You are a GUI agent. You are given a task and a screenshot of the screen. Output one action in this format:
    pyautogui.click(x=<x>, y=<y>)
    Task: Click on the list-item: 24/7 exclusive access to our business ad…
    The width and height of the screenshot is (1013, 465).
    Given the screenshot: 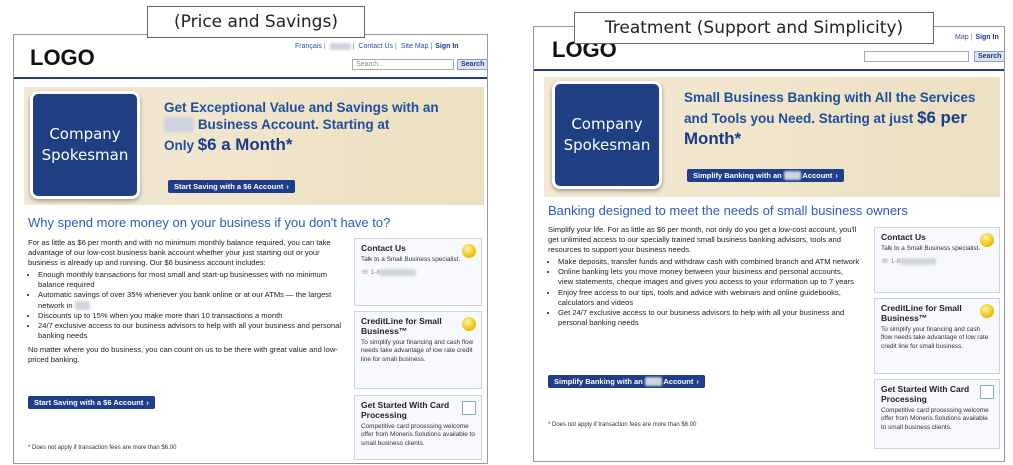 What is the action you would take?
    pyautogui.click(x=193, y=331)
    